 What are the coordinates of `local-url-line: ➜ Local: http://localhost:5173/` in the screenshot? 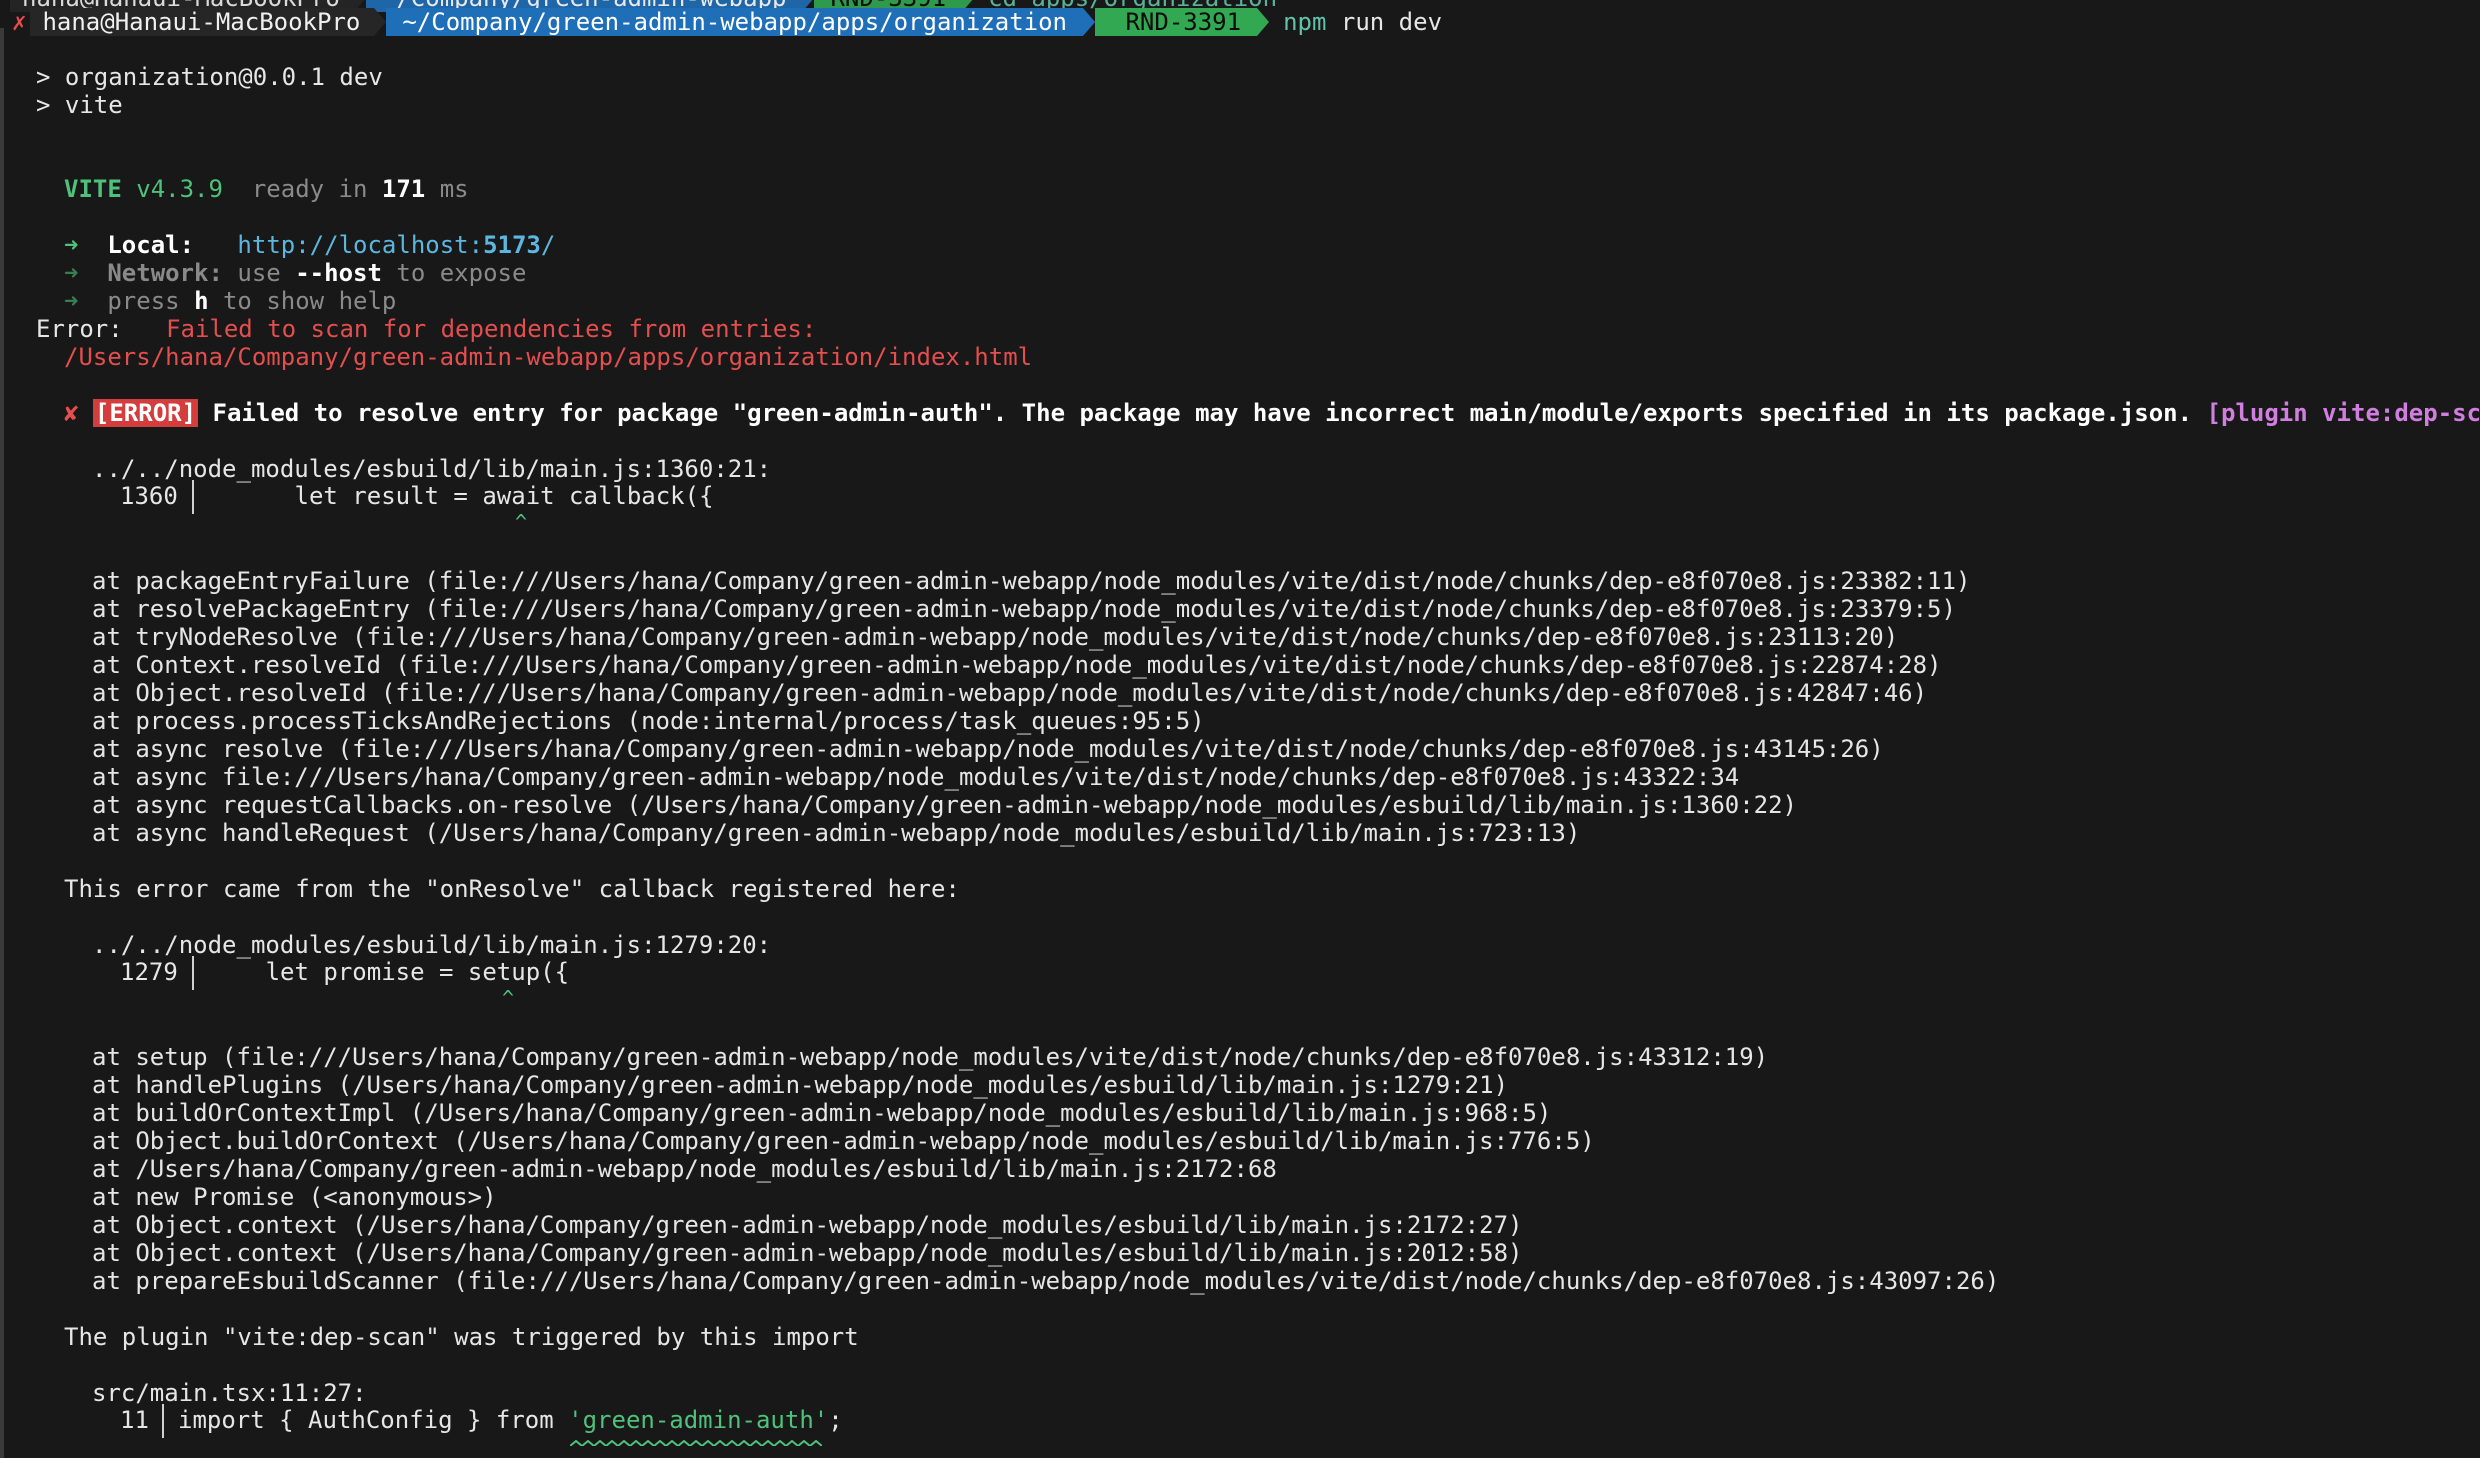 It's located at (309, 245).